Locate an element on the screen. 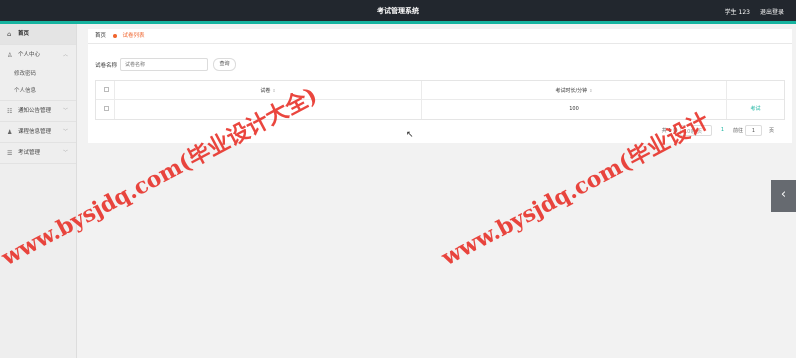  dot-icon is located at coordinates (114, 35).